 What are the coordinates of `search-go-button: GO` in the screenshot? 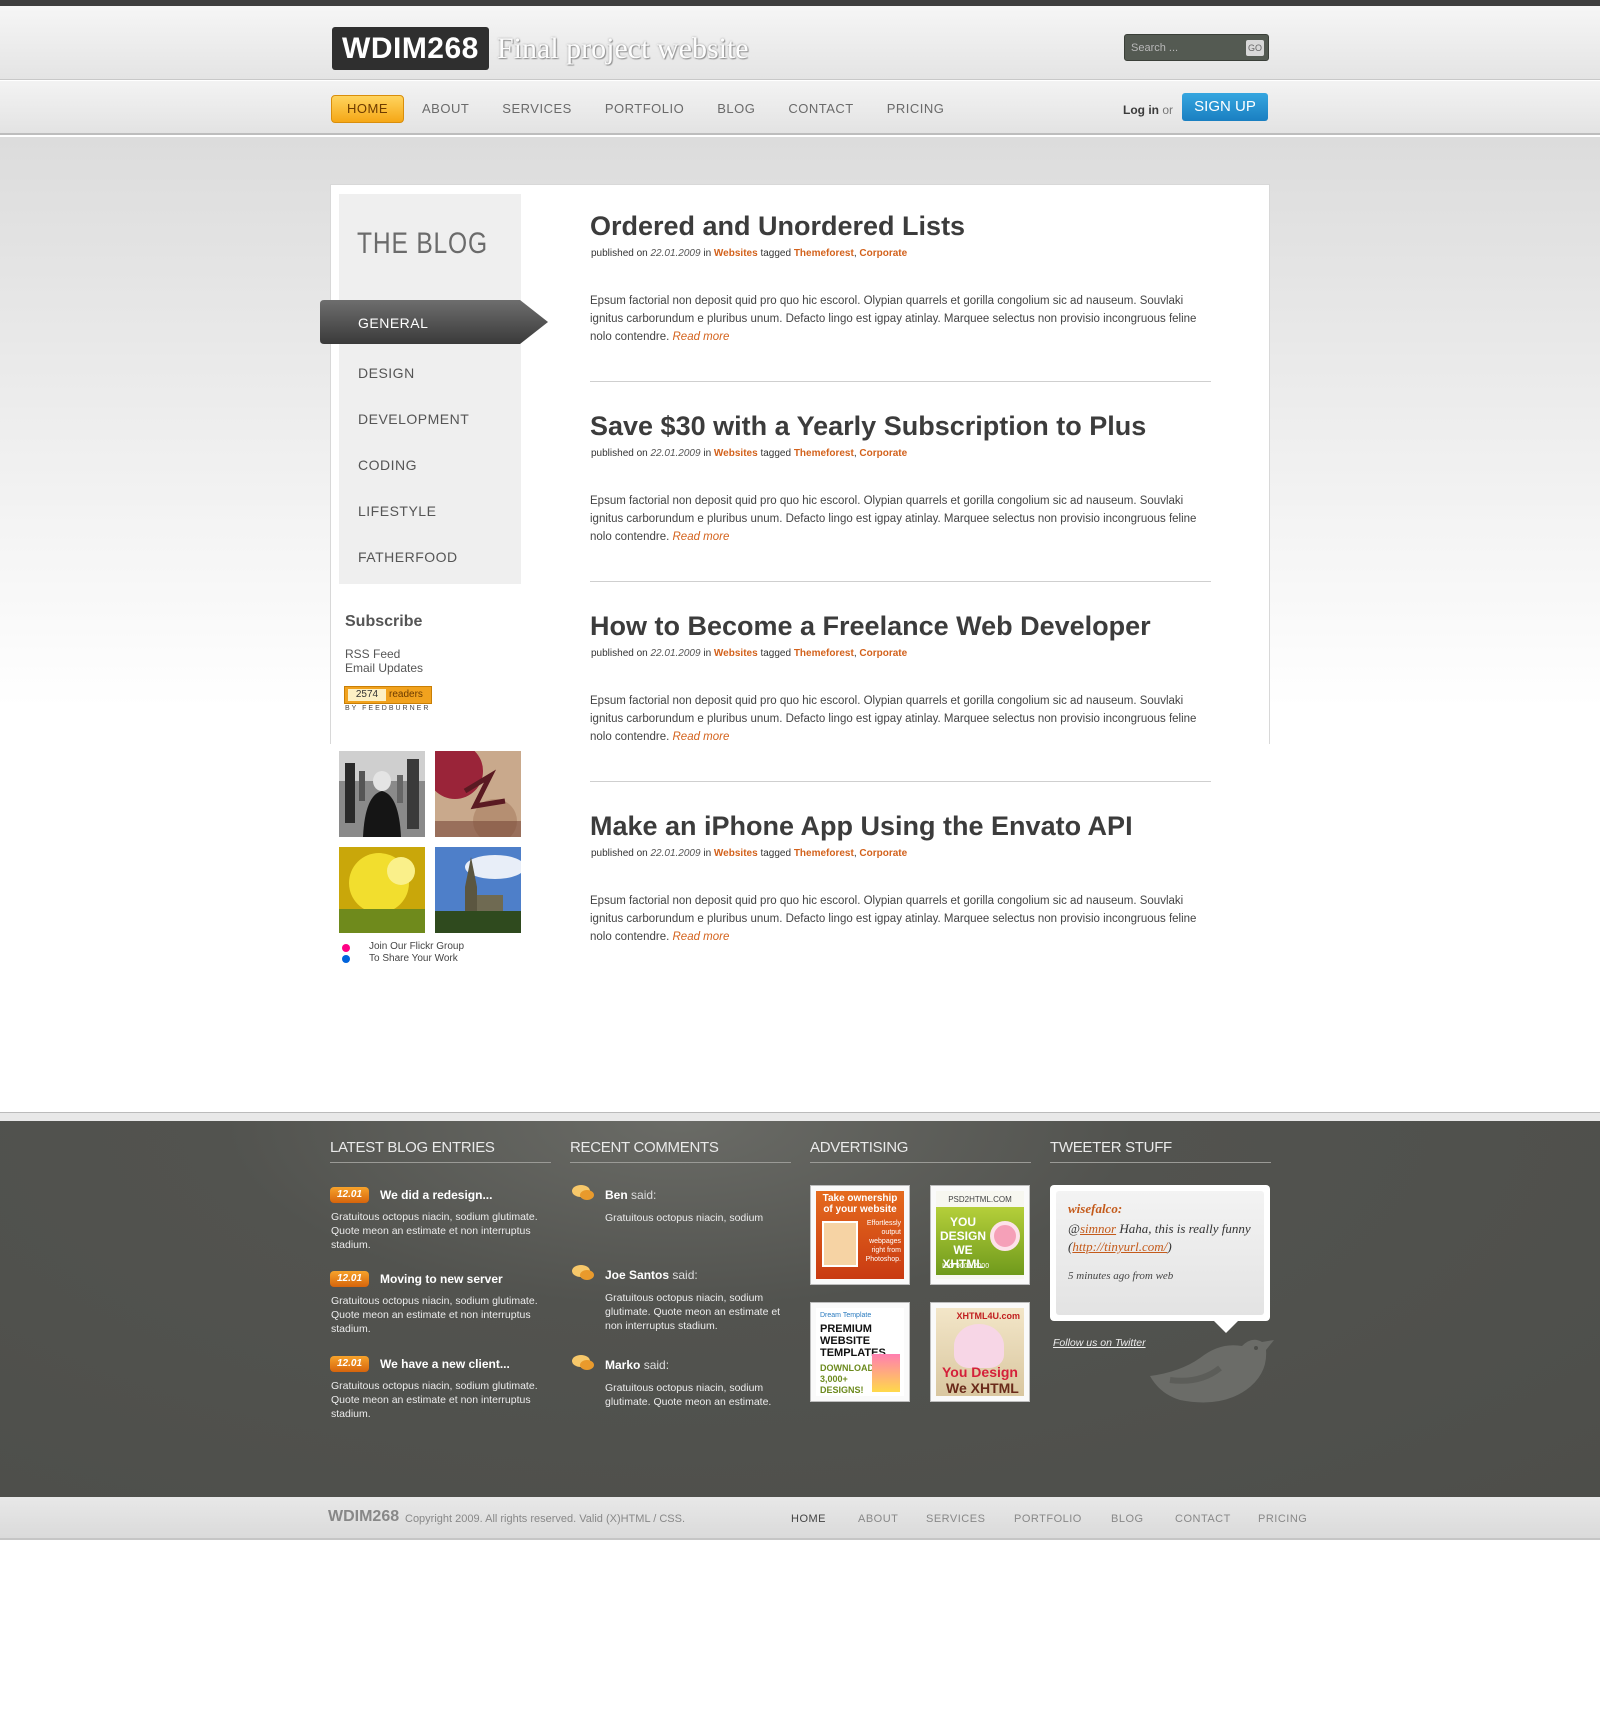 It's located at (1255, 48).